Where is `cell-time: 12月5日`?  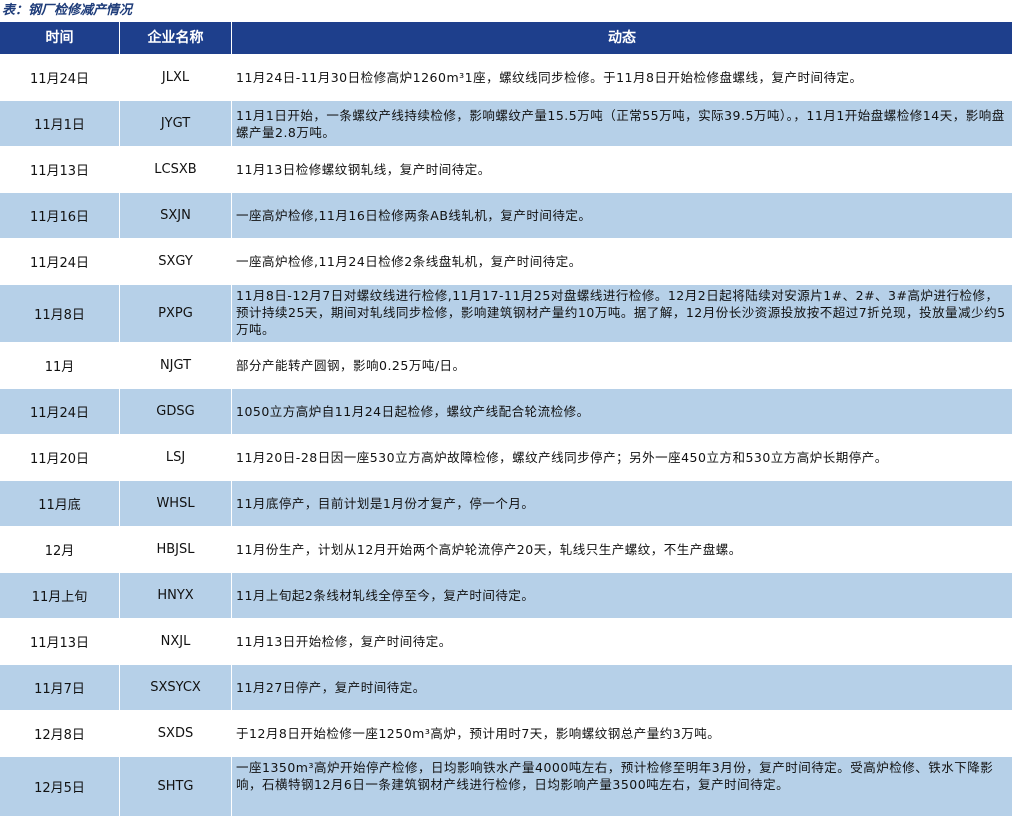
cell-time: 12月5日 is located at coordinates (60, 786).